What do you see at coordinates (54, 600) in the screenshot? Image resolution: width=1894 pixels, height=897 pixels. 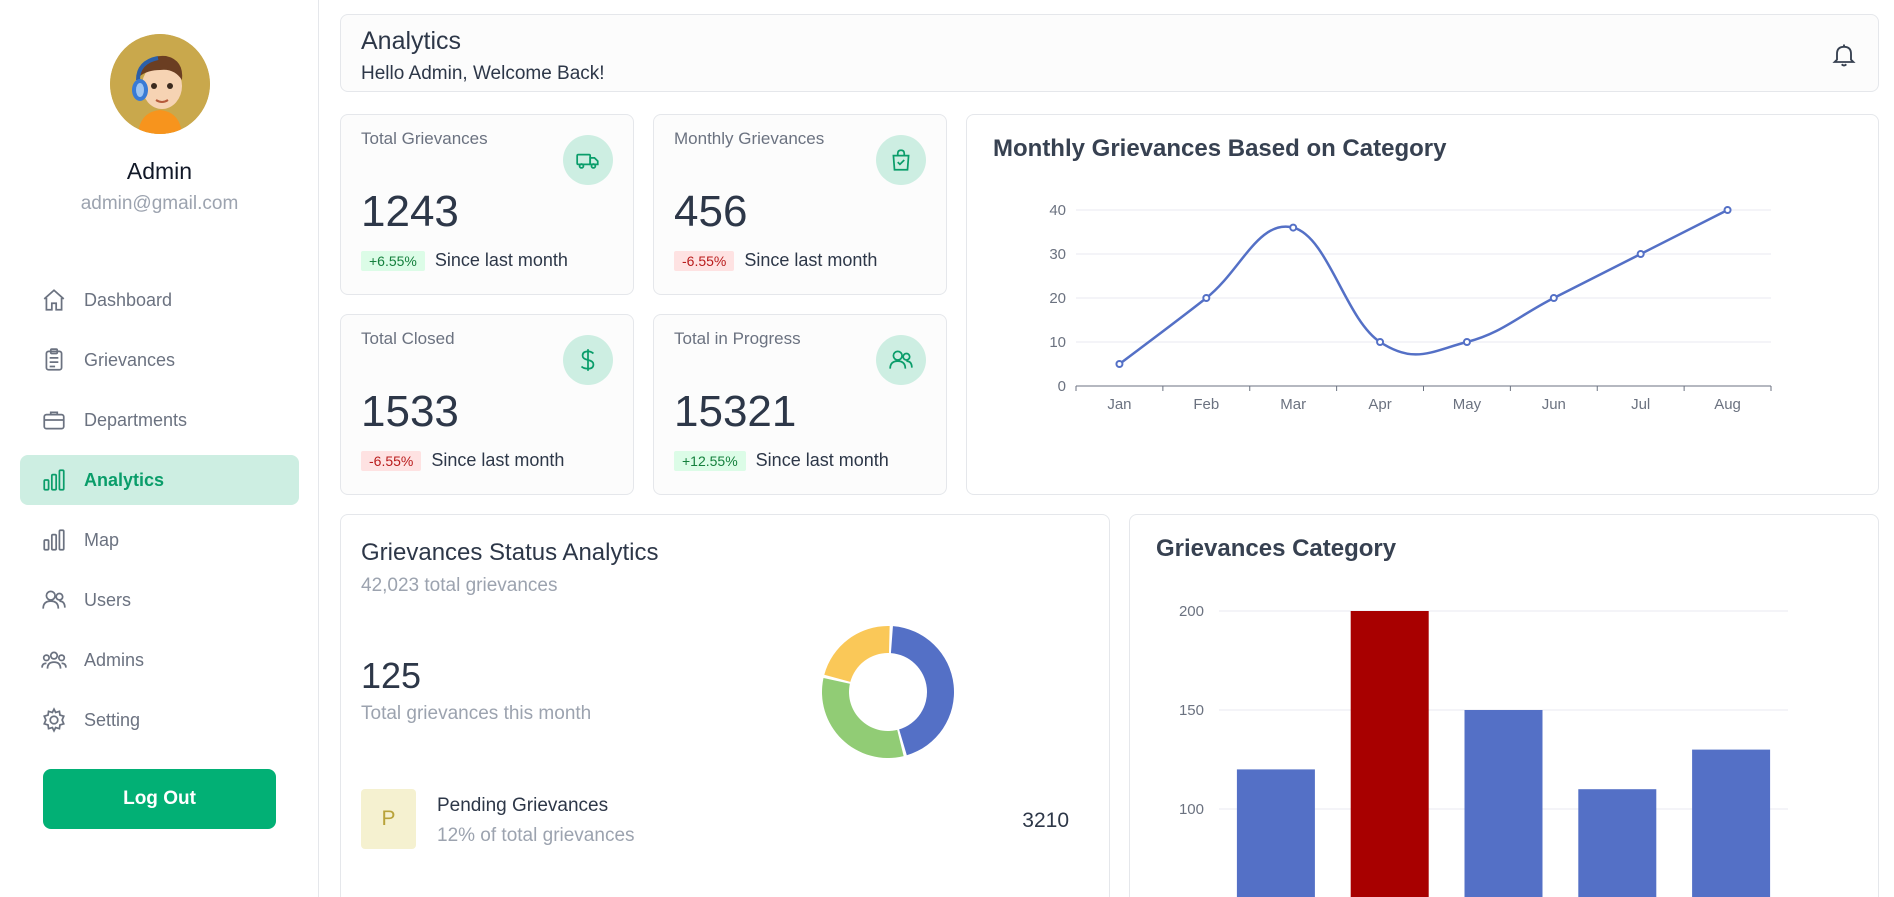 I see `users-icon` at bounding box center [54, 600].